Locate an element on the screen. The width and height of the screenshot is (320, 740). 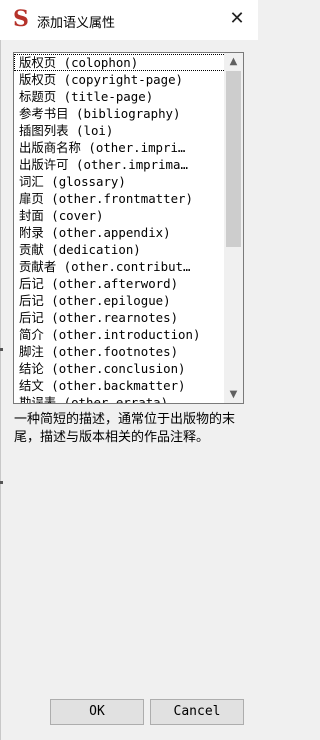
list-item: 后记 (other.epilogue) is located at coordinates (120, 300).